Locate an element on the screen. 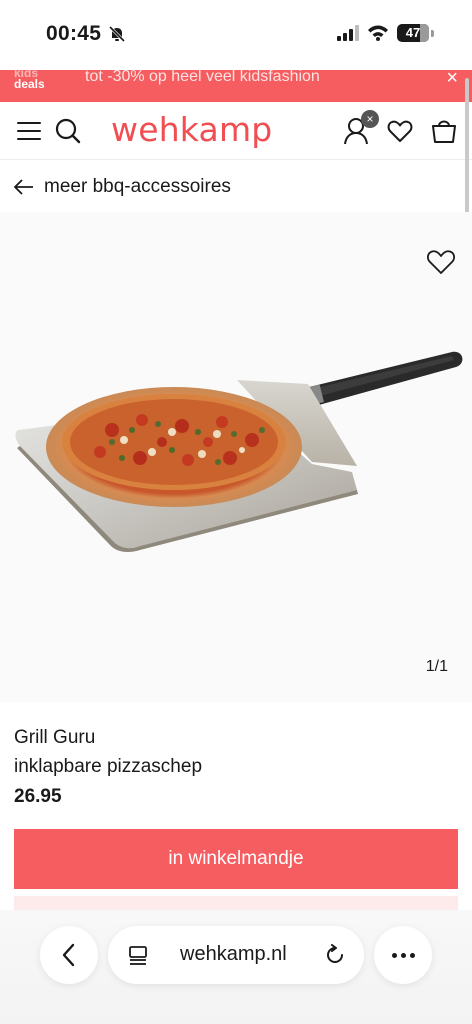 This screenshot has width=472, height=1024. more-icon is located at coordinates (403, 955).